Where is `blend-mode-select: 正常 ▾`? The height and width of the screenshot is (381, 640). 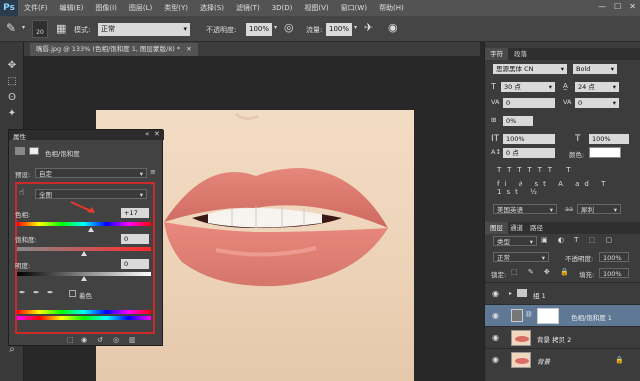 blend-mode-select: 正常 ▾ is located at coordinates (521, 257).